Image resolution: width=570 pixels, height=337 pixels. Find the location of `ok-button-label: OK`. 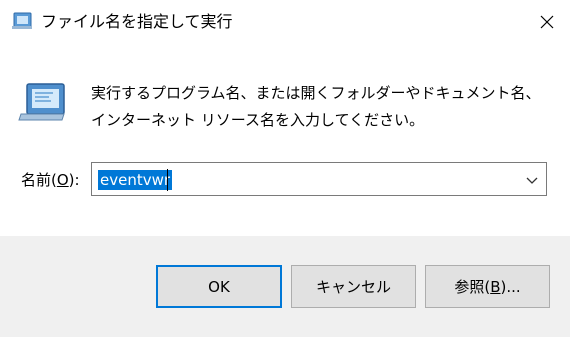

ok-button-label: OK is located at coordinates (219, 286).